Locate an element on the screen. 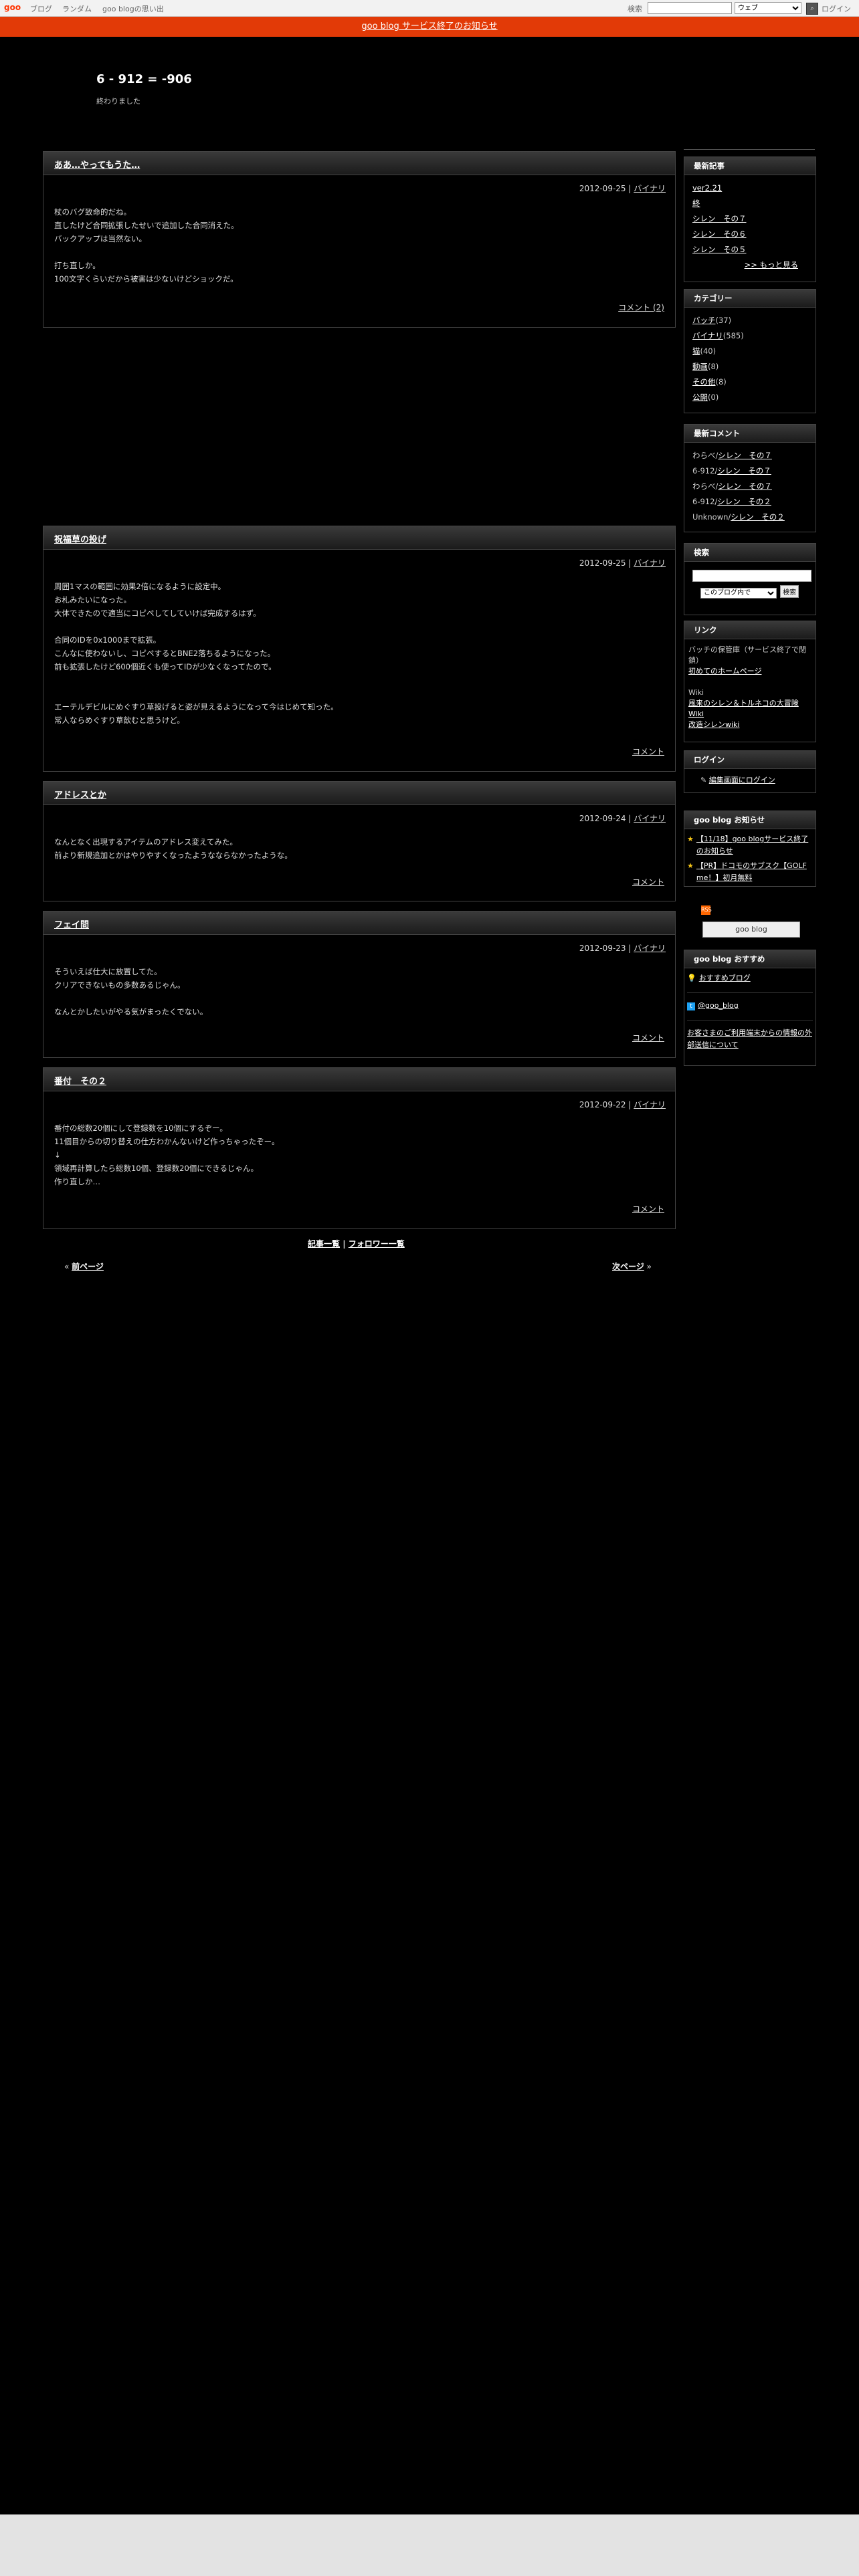 This screenshot has width=859, height=2576. blog-search-button: 検索 is located at coordinates (789, 591).